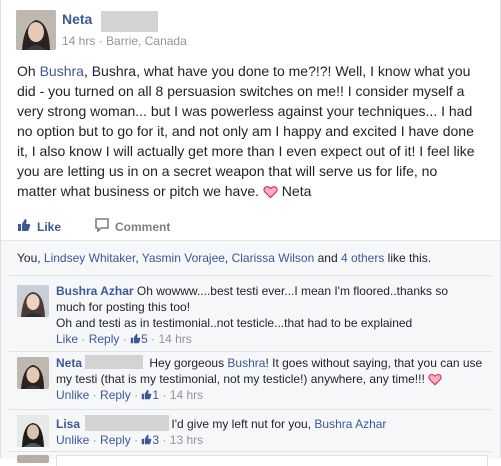  What do you see at coordinates (140, 191) in the screenshot?
I see `post-text-segment: matter what business or pitch we have.` at bounding box center [140, 191].